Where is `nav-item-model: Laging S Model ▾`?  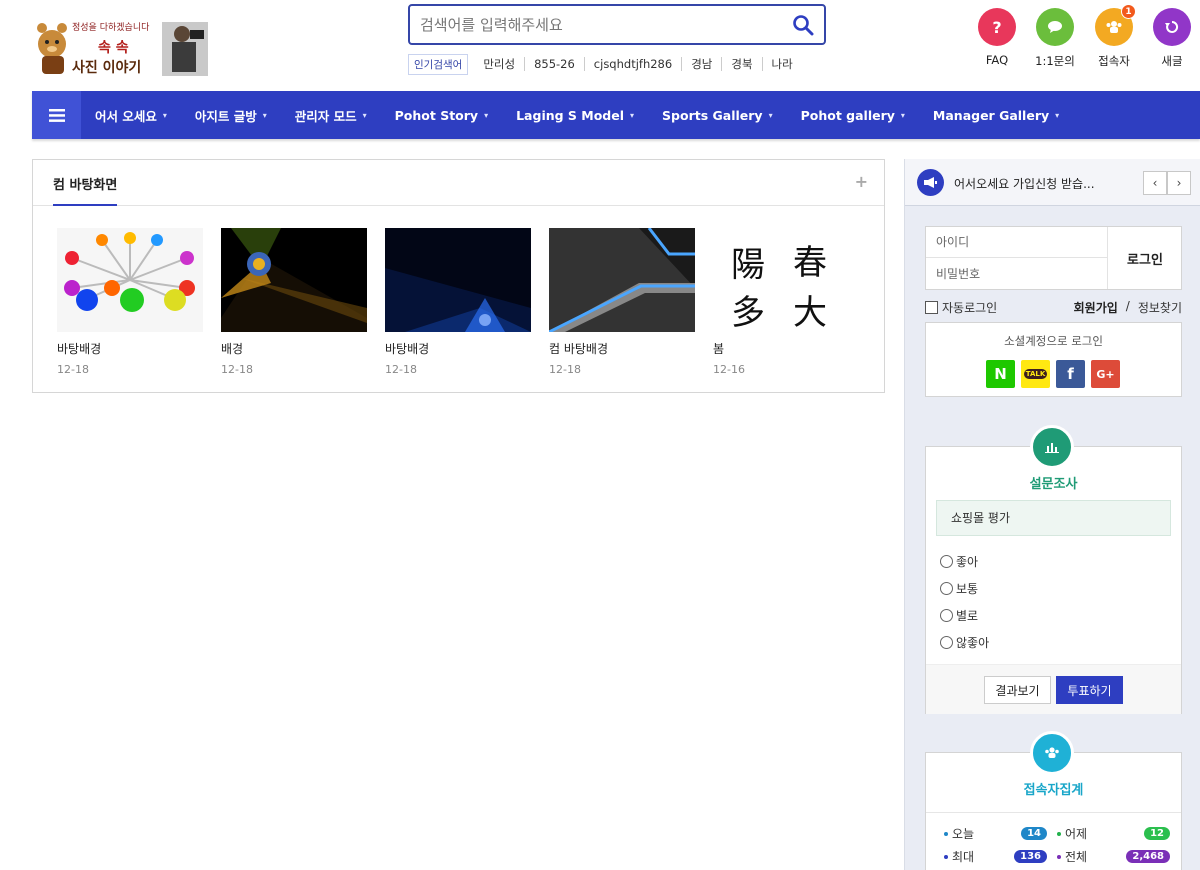 nav-item-model: Laging S Model ▾ is located at coordinates (575, 115).